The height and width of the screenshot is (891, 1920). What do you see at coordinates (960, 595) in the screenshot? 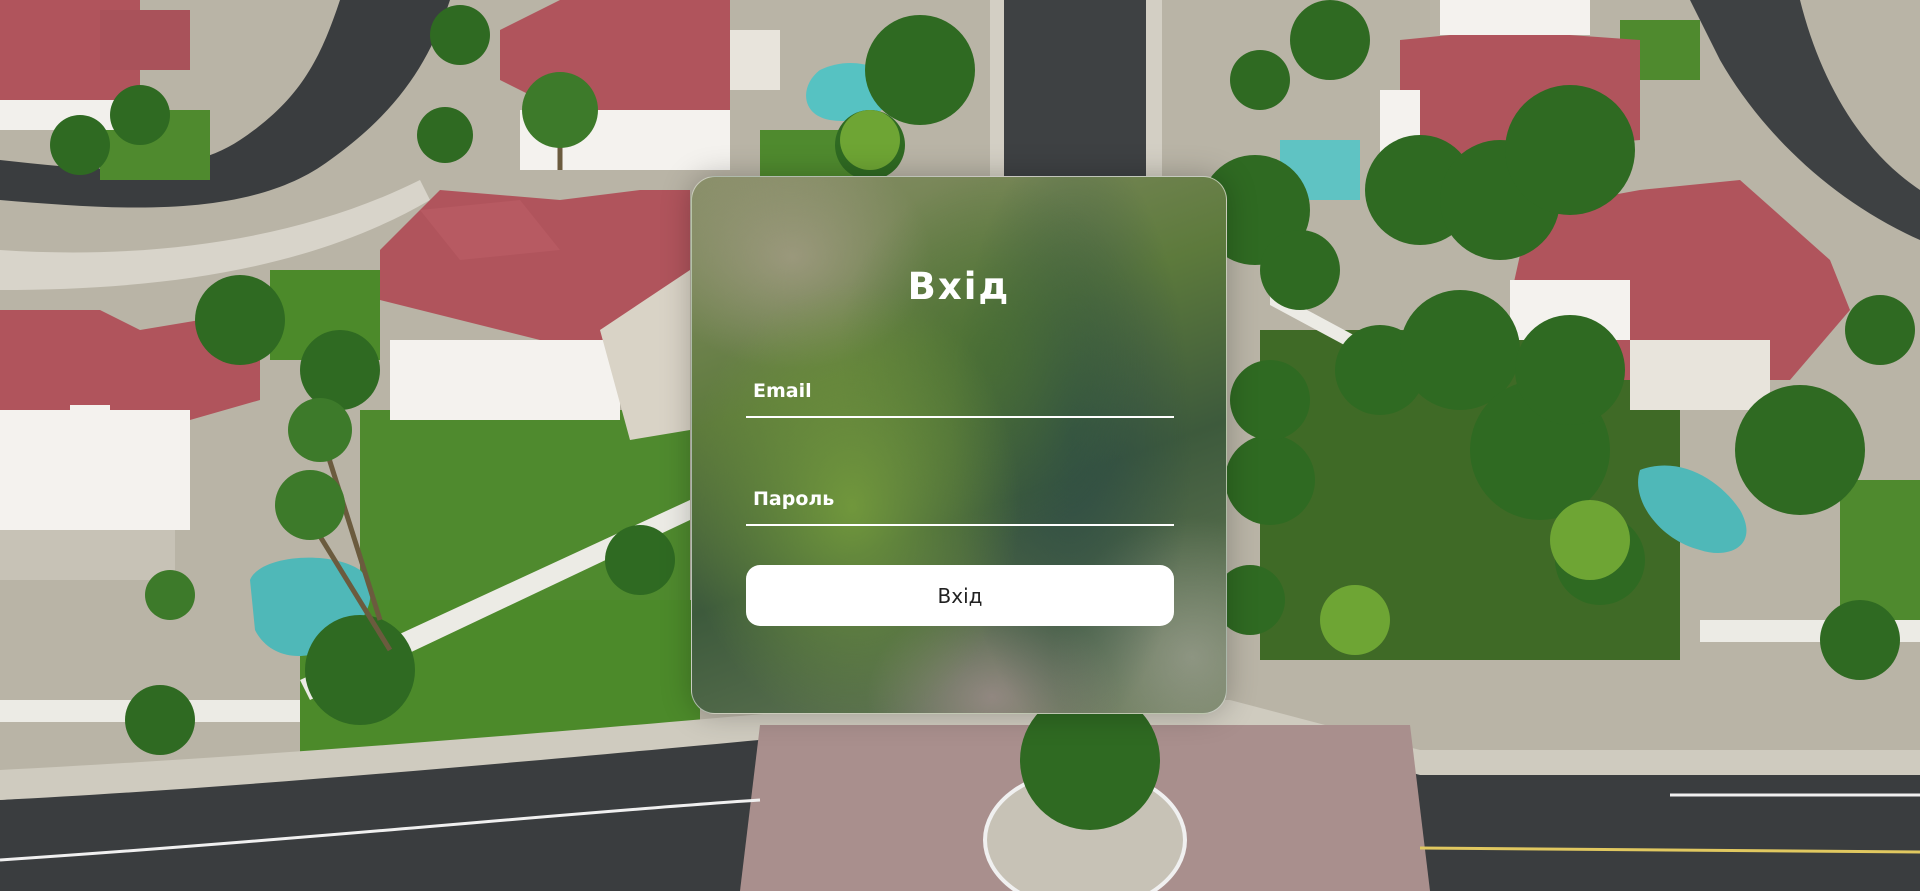
I see `login-button: Вхід` at bounding box center [960, 595].